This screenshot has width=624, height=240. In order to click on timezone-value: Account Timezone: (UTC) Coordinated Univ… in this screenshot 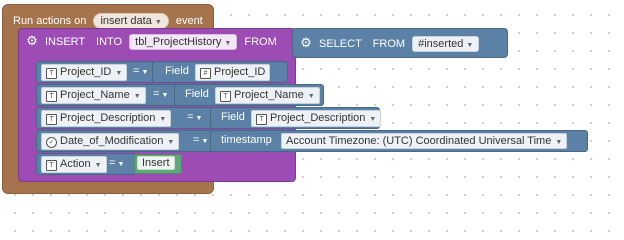, I will do `click(419, 141)`.